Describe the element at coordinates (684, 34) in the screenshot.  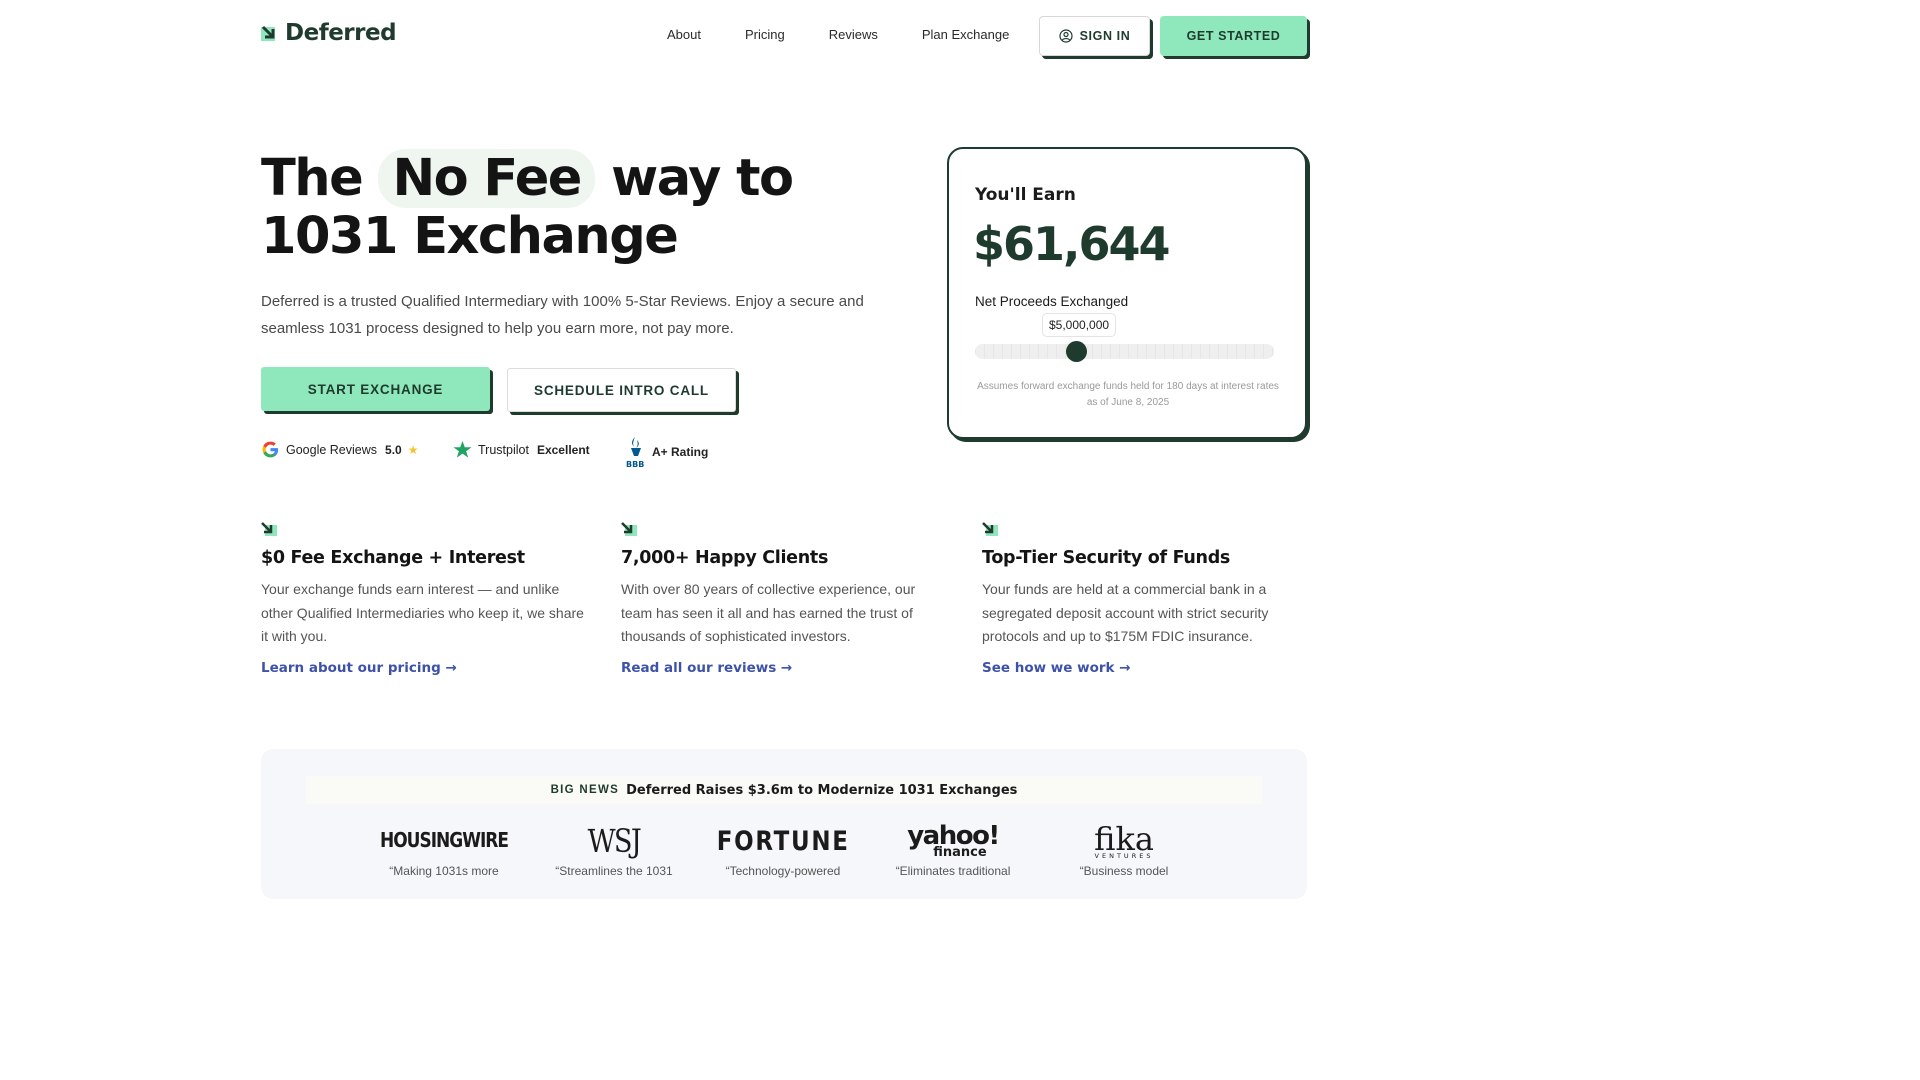
I see `nav-about-link: About` at that location.